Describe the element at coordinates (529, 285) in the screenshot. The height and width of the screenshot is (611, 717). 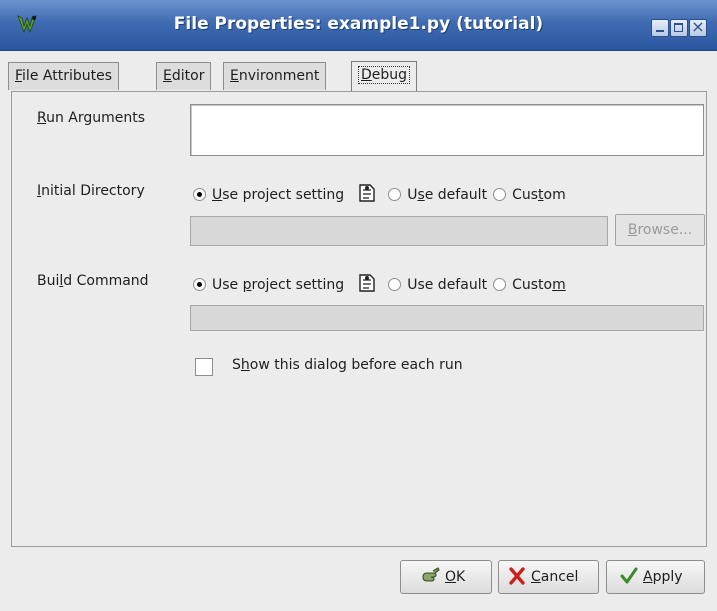
I see `build-cmd-custom-radio: Custom` at that location.